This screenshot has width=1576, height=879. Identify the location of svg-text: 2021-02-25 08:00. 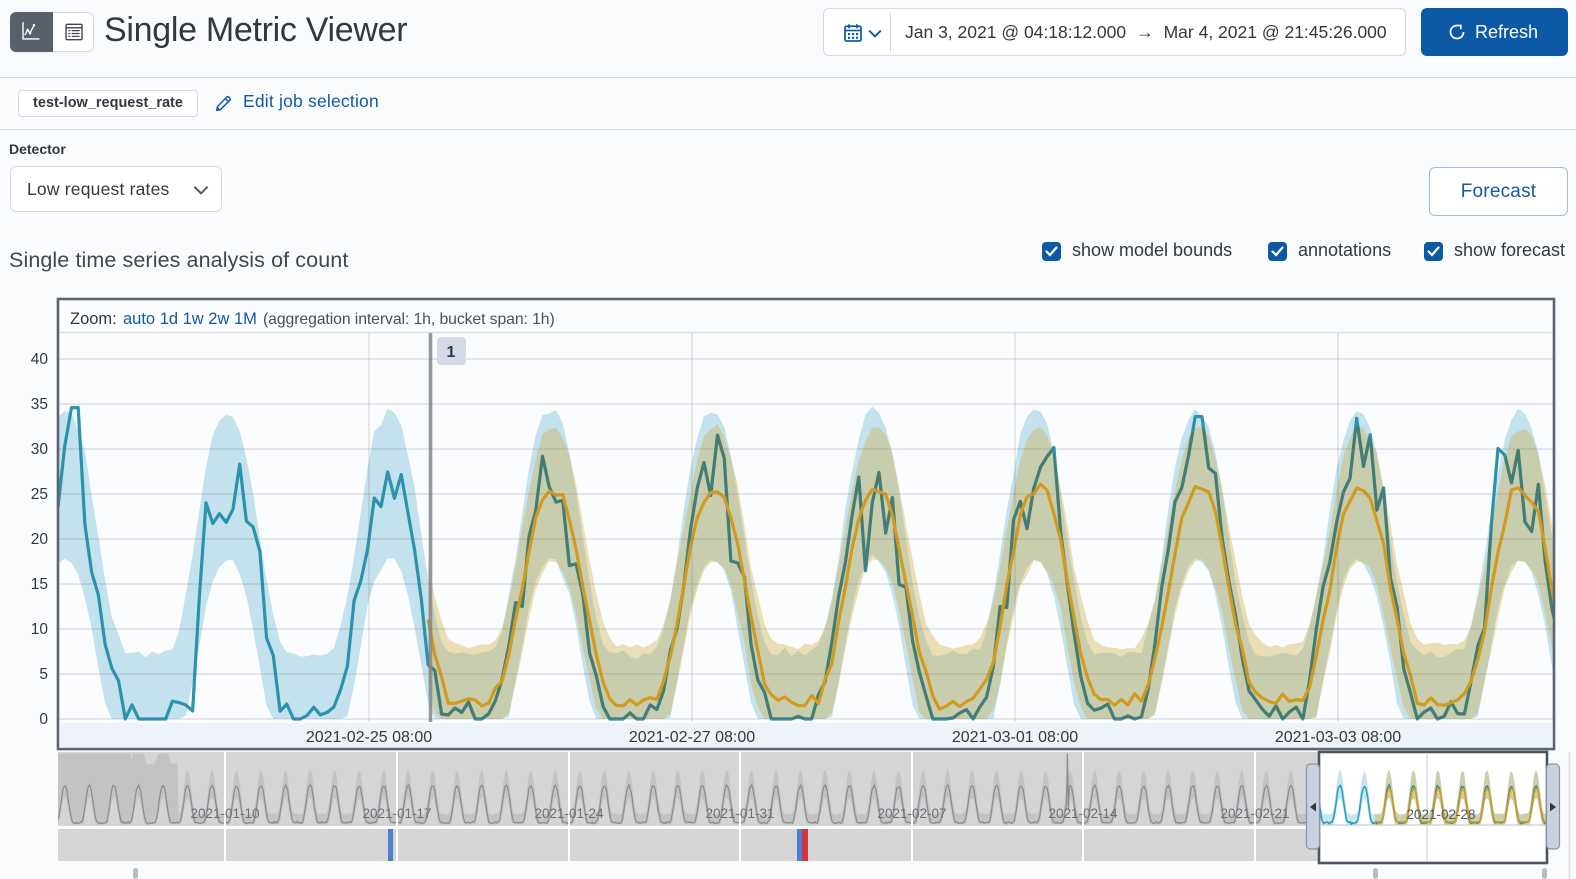
(369, 737).